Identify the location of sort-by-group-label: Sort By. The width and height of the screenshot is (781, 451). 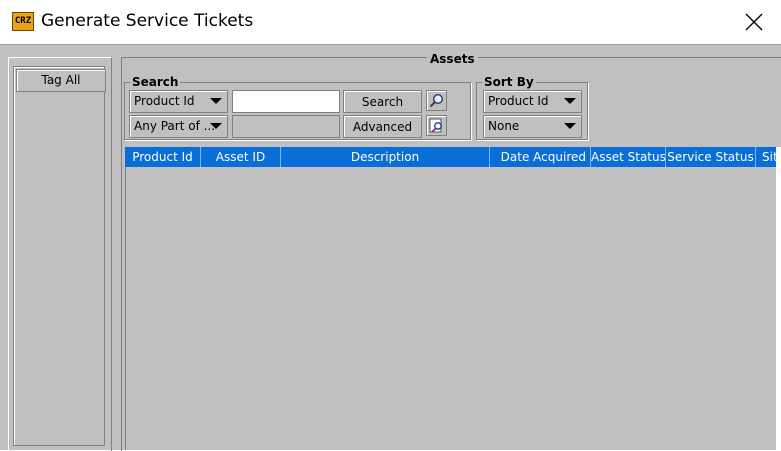
(509, 82).